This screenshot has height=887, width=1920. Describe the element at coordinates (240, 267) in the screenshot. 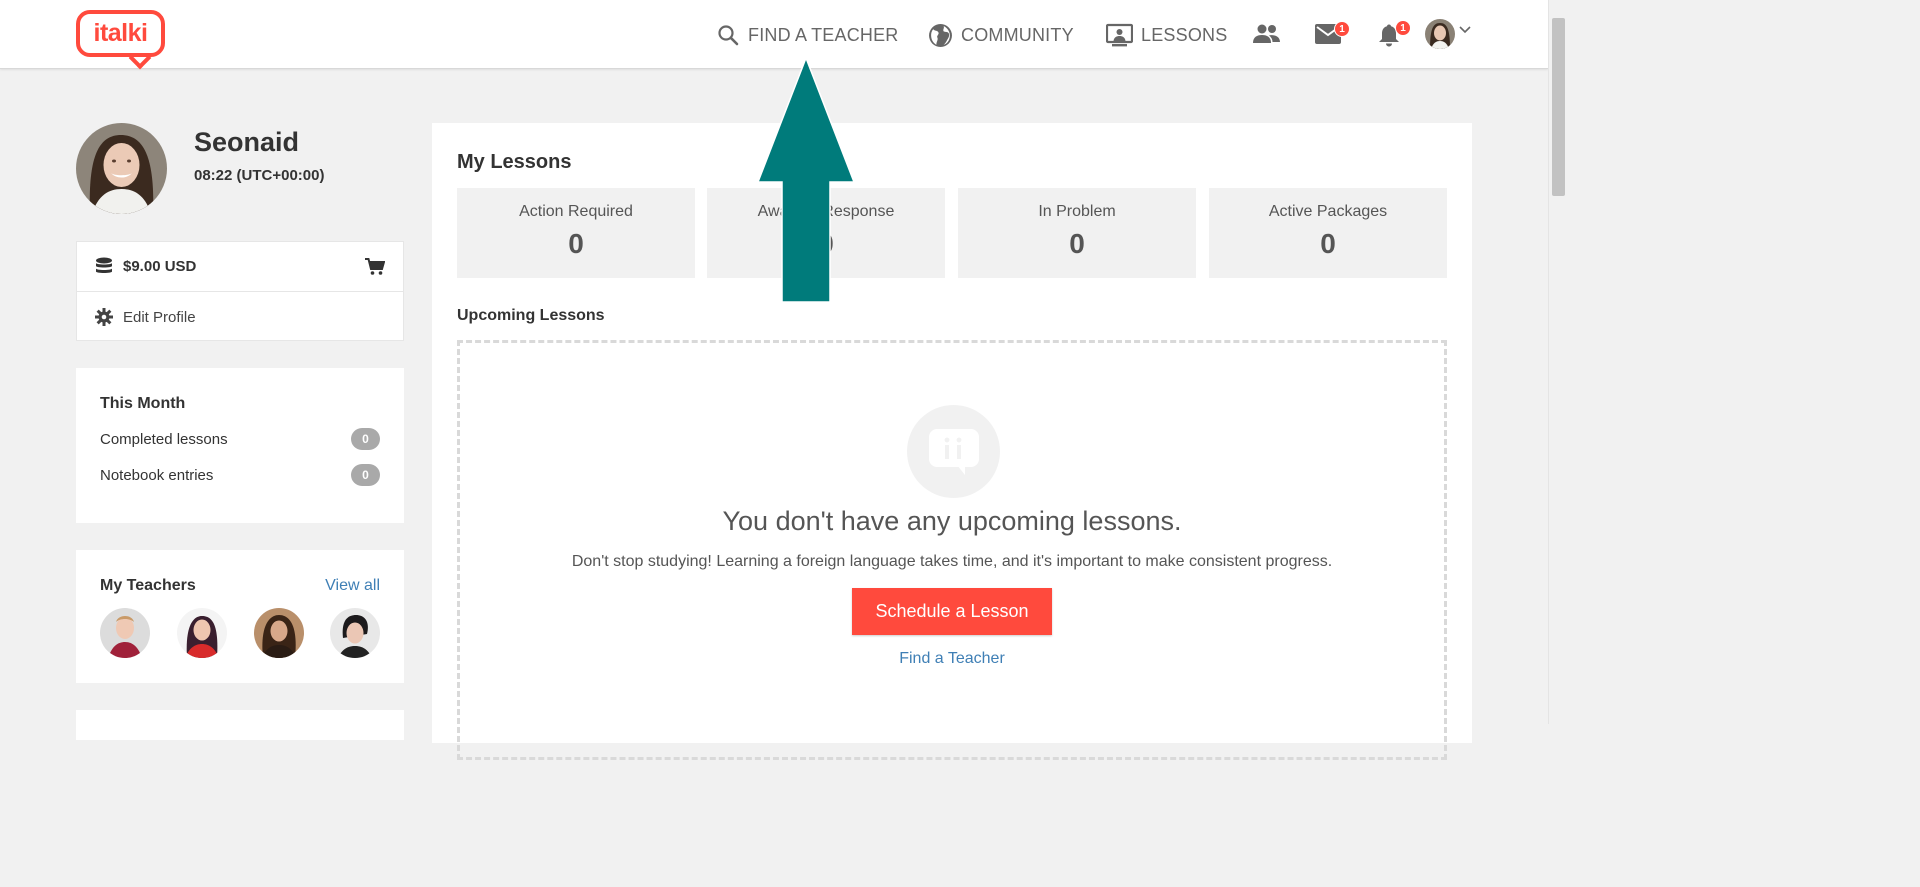

I see `wallet-balance-row: $9.00 USD` at that location.